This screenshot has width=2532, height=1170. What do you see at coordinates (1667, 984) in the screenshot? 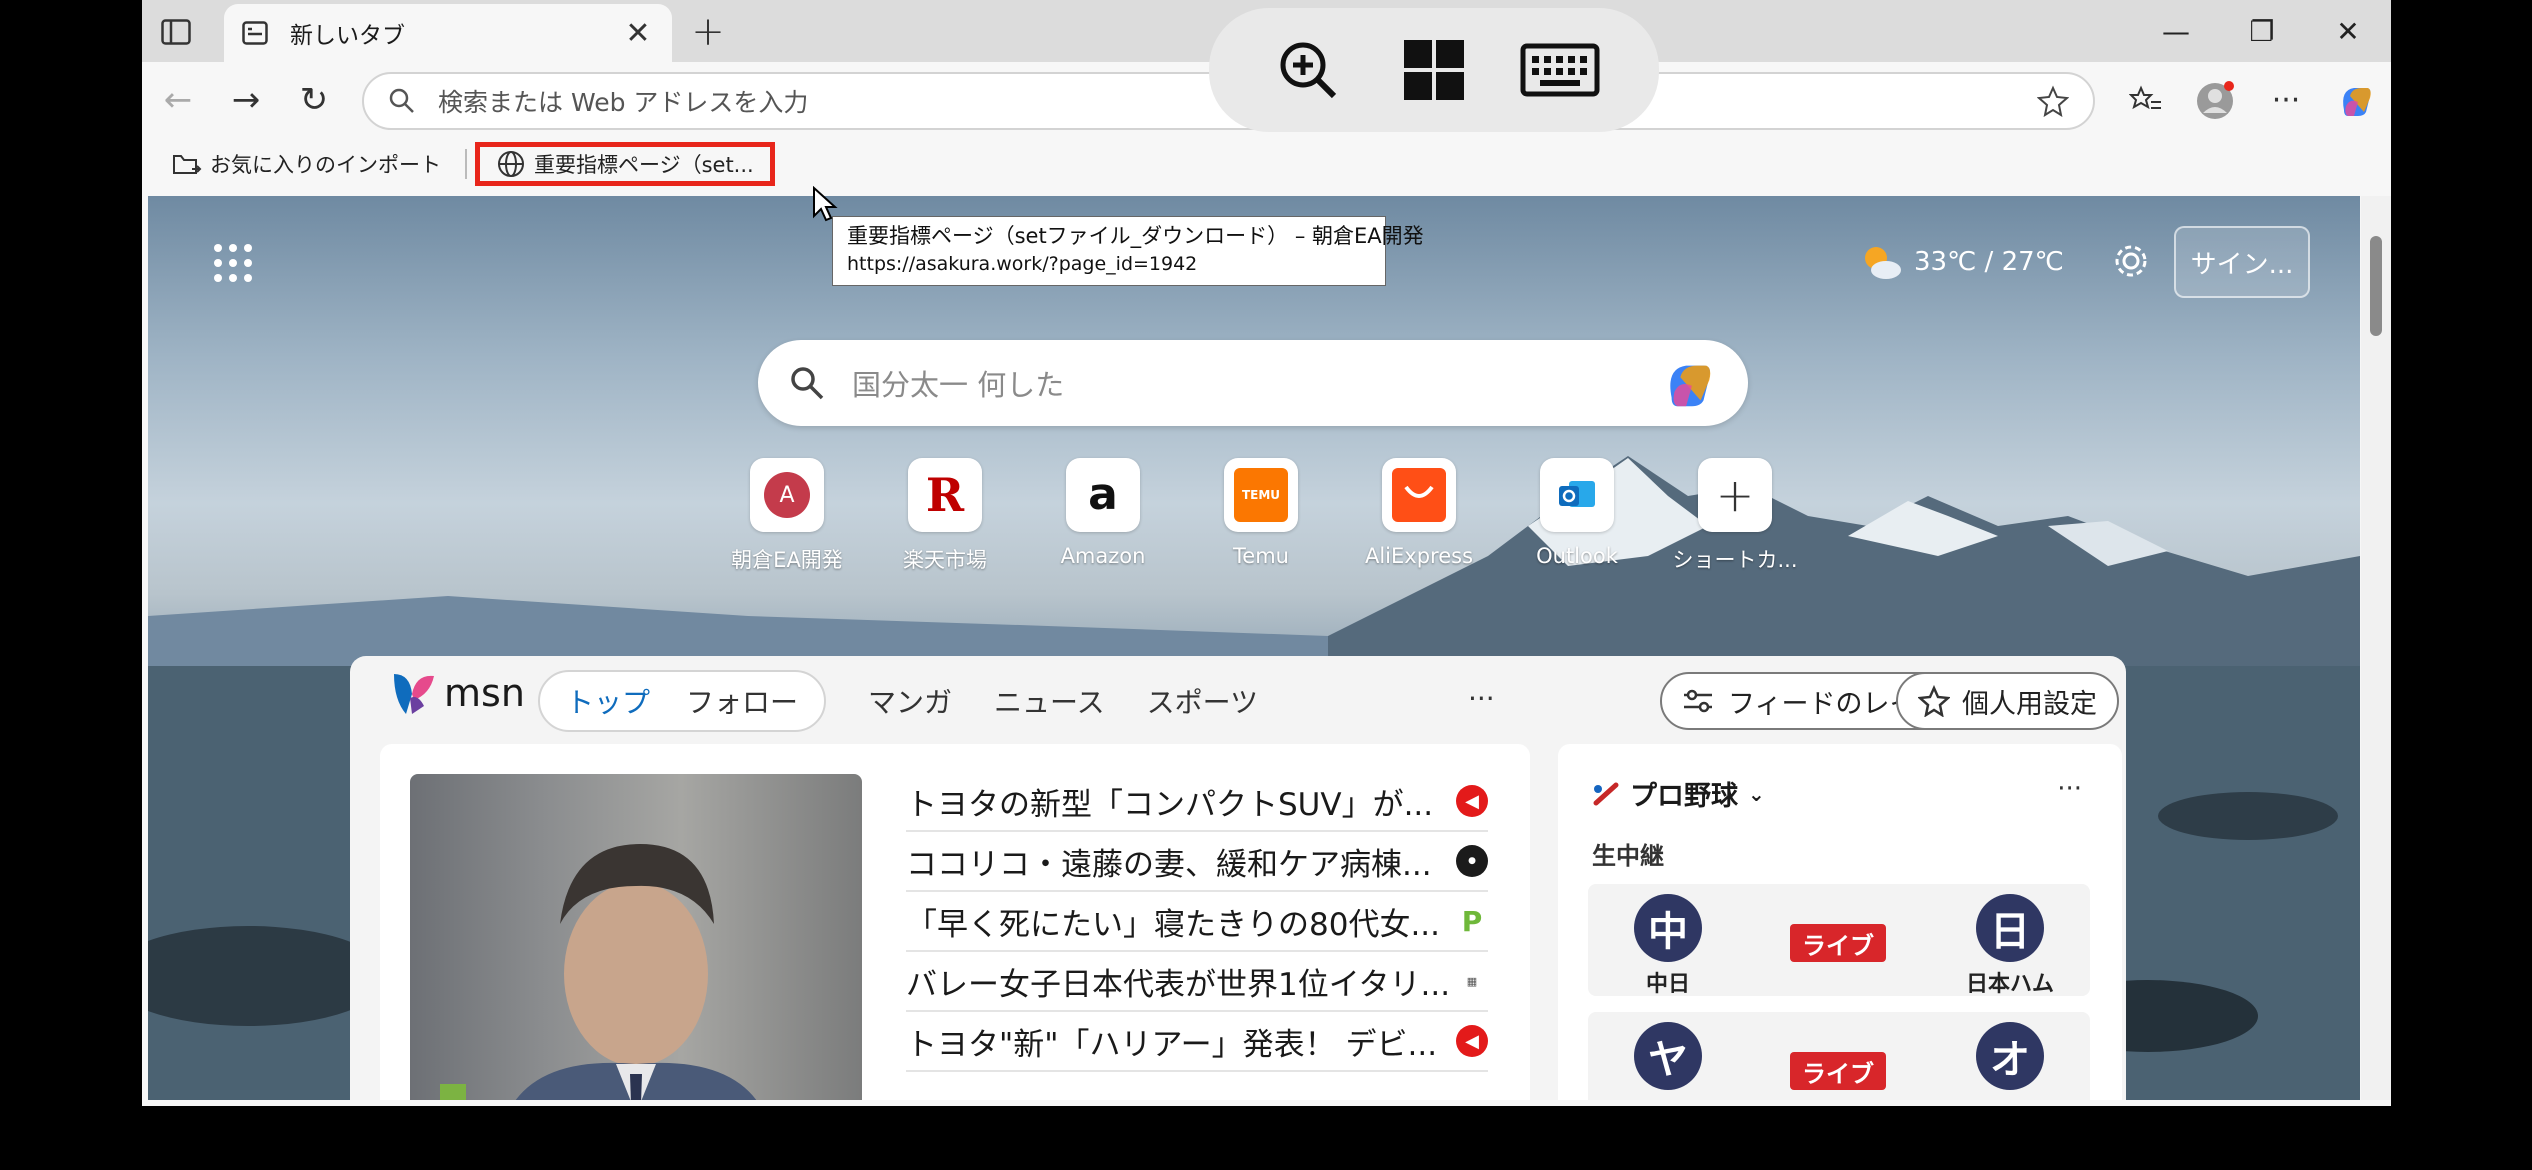
I see `team-name: 中日` at bounding box center [1667, 984].